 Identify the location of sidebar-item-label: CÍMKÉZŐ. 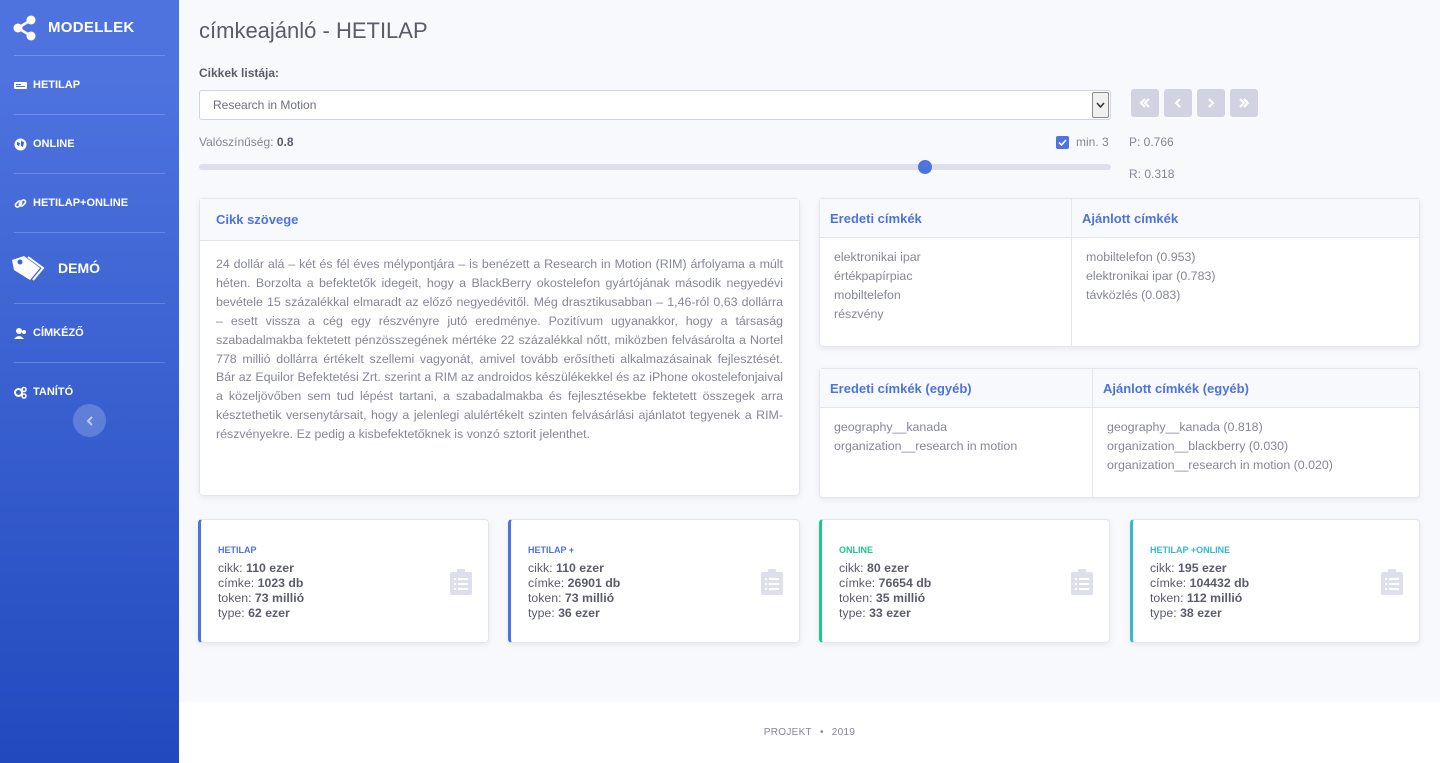
(58, 333).